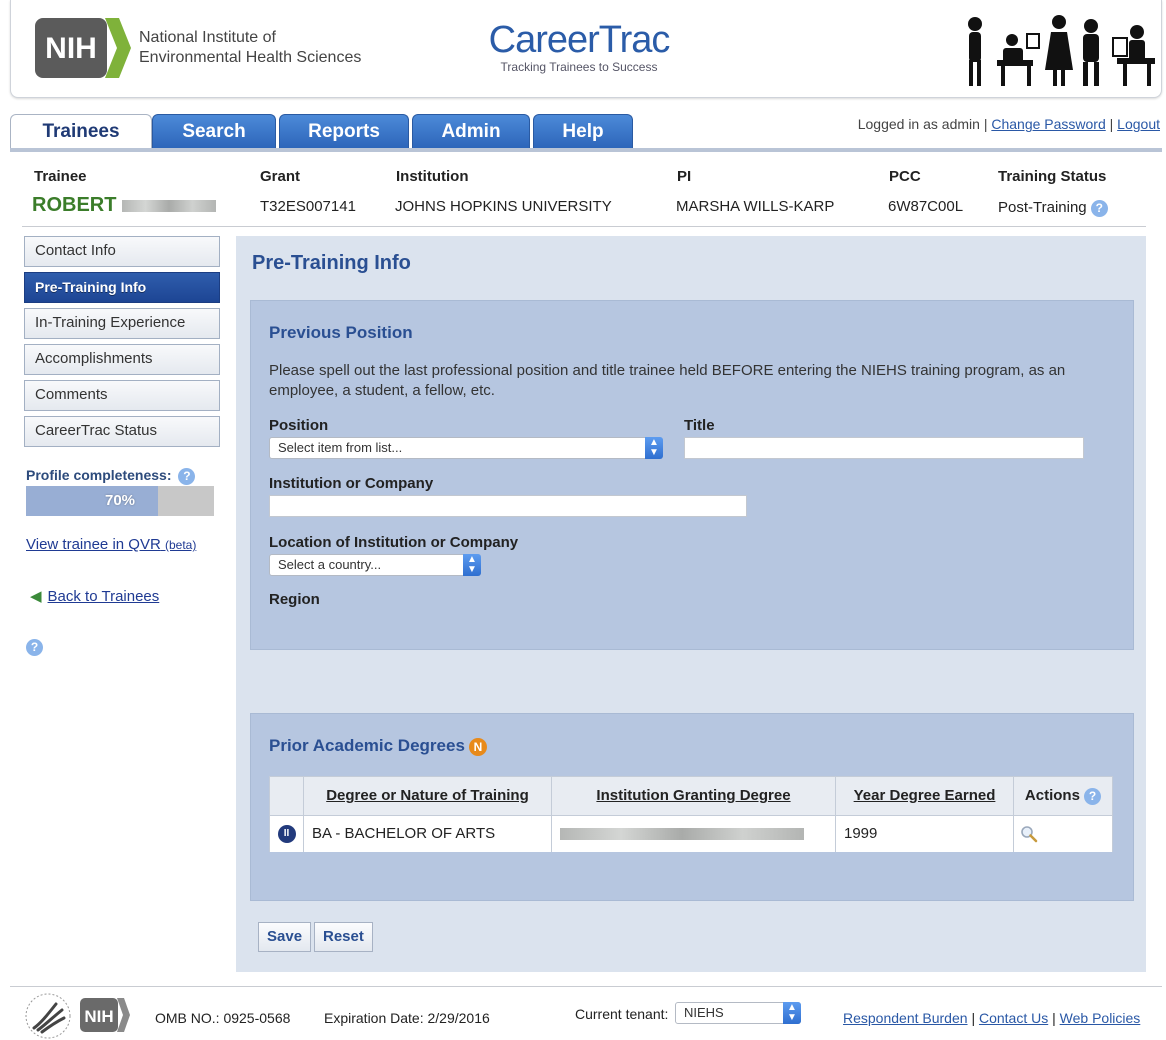  What do you see at coordinates (905, 176) in the screenshot?
I see `header-pcc: PCC` at bounding box center [905, 176].